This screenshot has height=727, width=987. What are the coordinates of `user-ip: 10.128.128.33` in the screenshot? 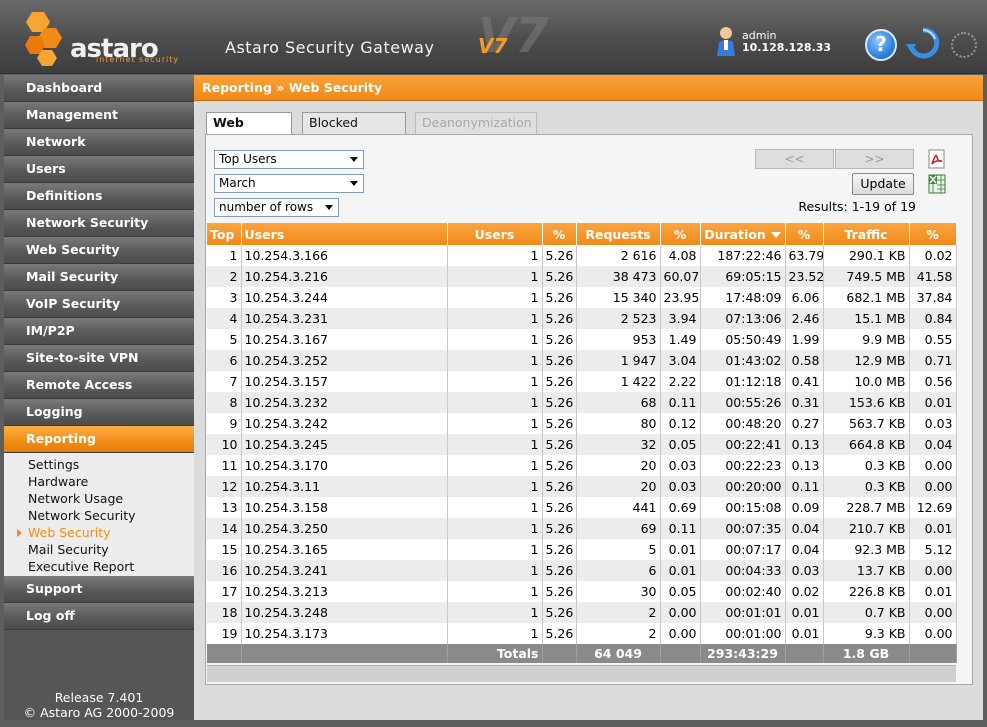 It's located at (787, 47).